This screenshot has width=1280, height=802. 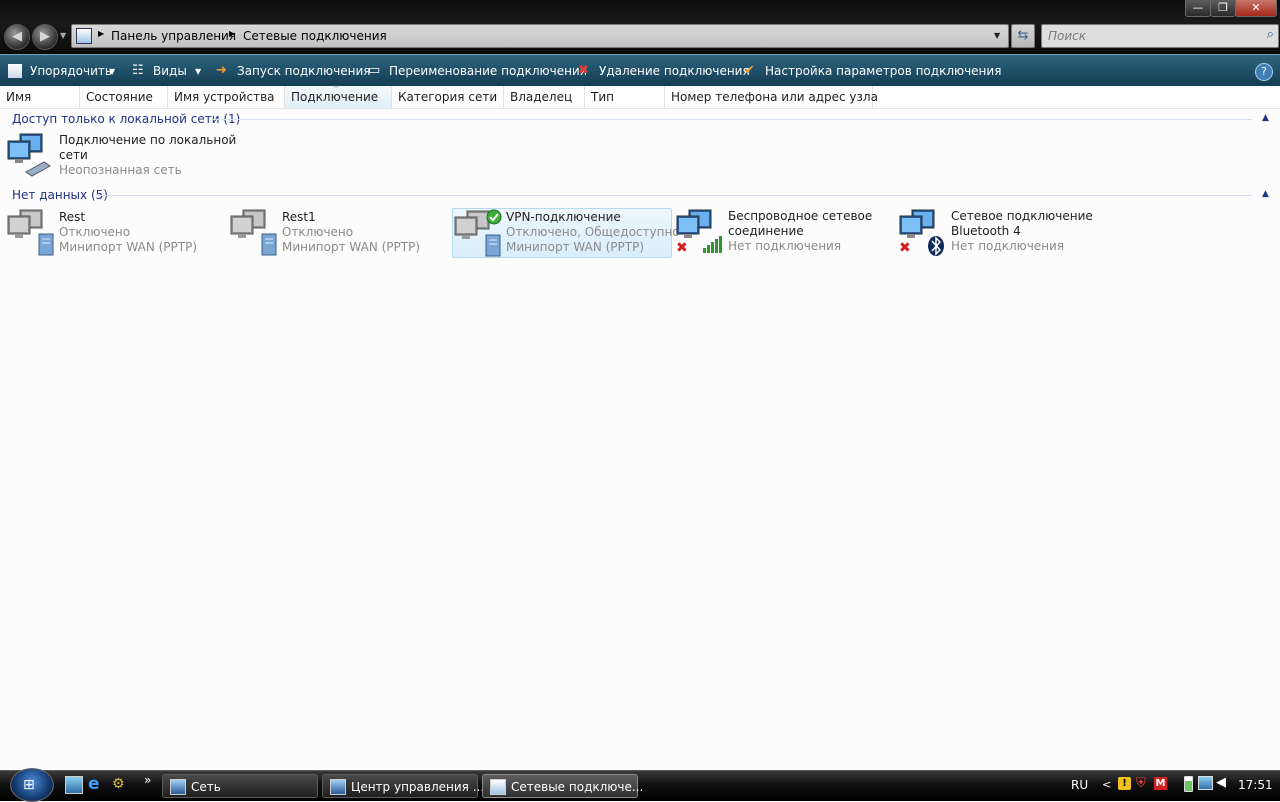 I want to click on column-connection: Подключение ^, so click(x=338, y=96).